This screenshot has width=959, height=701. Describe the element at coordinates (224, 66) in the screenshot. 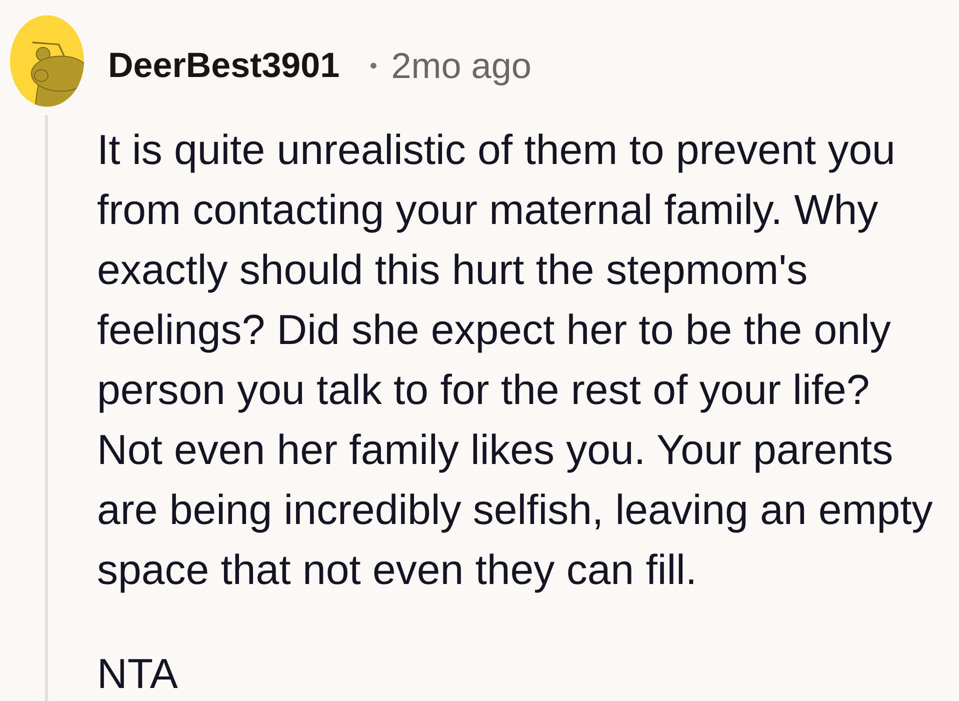

I see `author-name: DeerBest3901` at that location.